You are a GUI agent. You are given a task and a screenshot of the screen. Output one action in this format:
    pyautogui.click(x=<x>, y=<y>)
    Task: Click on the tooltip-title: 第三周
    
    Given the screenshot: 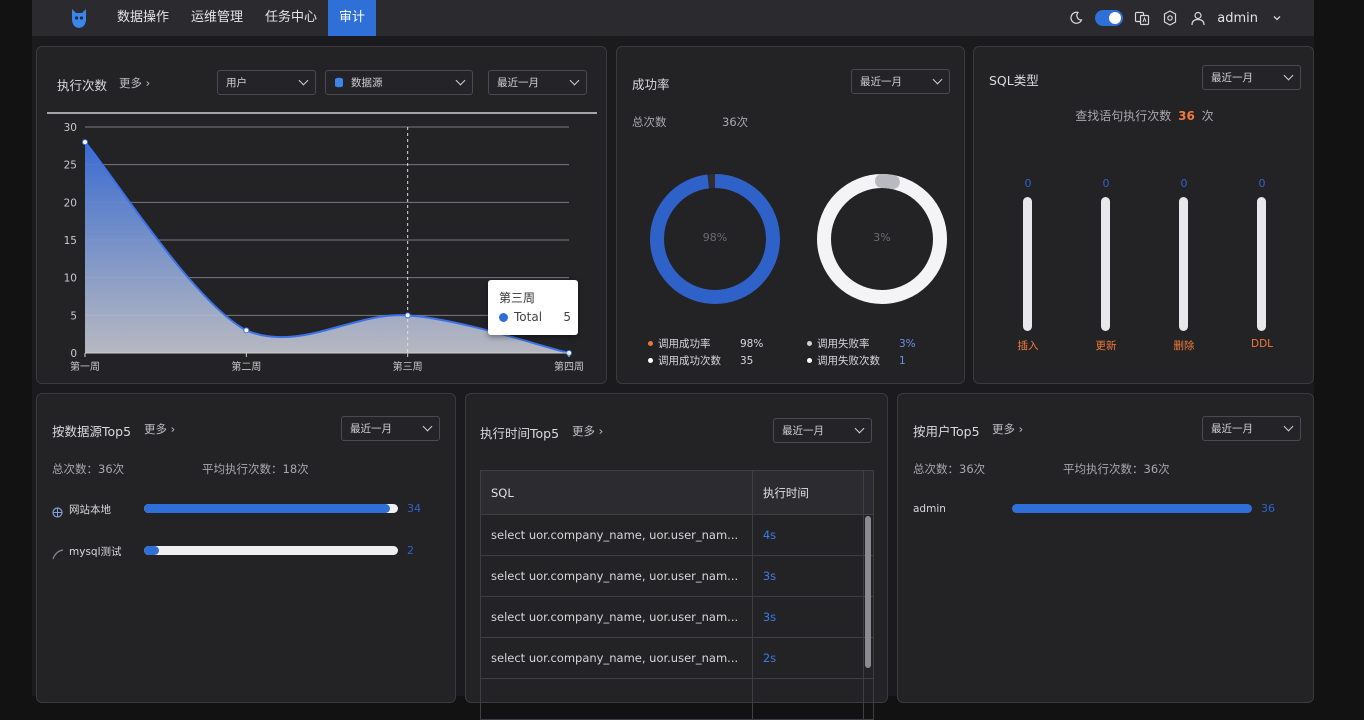 What is the action you would take?
    pyautogui.click(x=517, y=298)
    